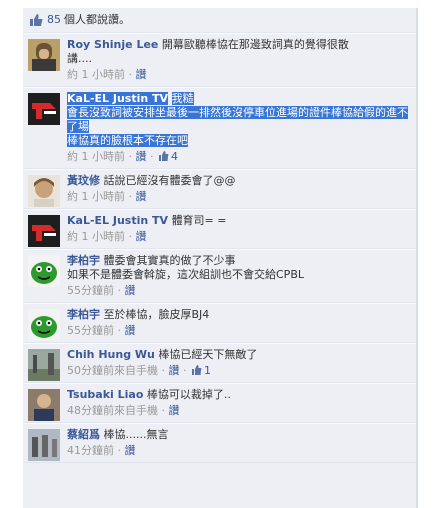  I want to click on timestamp: 41分鐘前, so click(90, 450).